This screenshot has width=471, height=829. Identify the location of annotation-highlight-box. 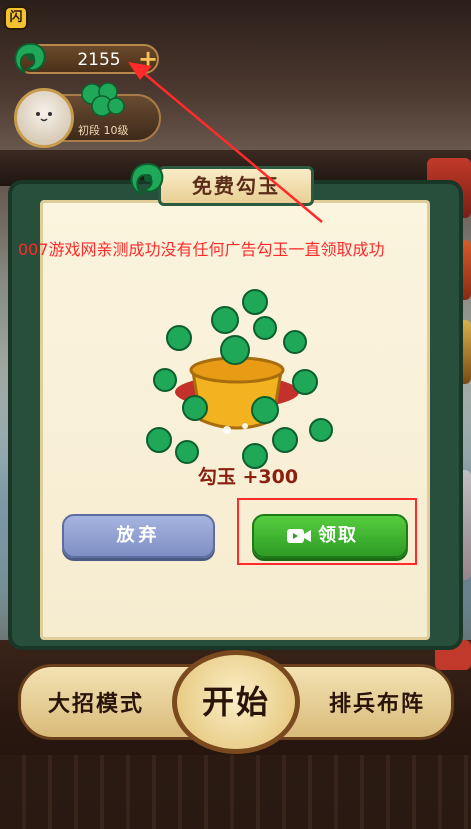
(327, 531).